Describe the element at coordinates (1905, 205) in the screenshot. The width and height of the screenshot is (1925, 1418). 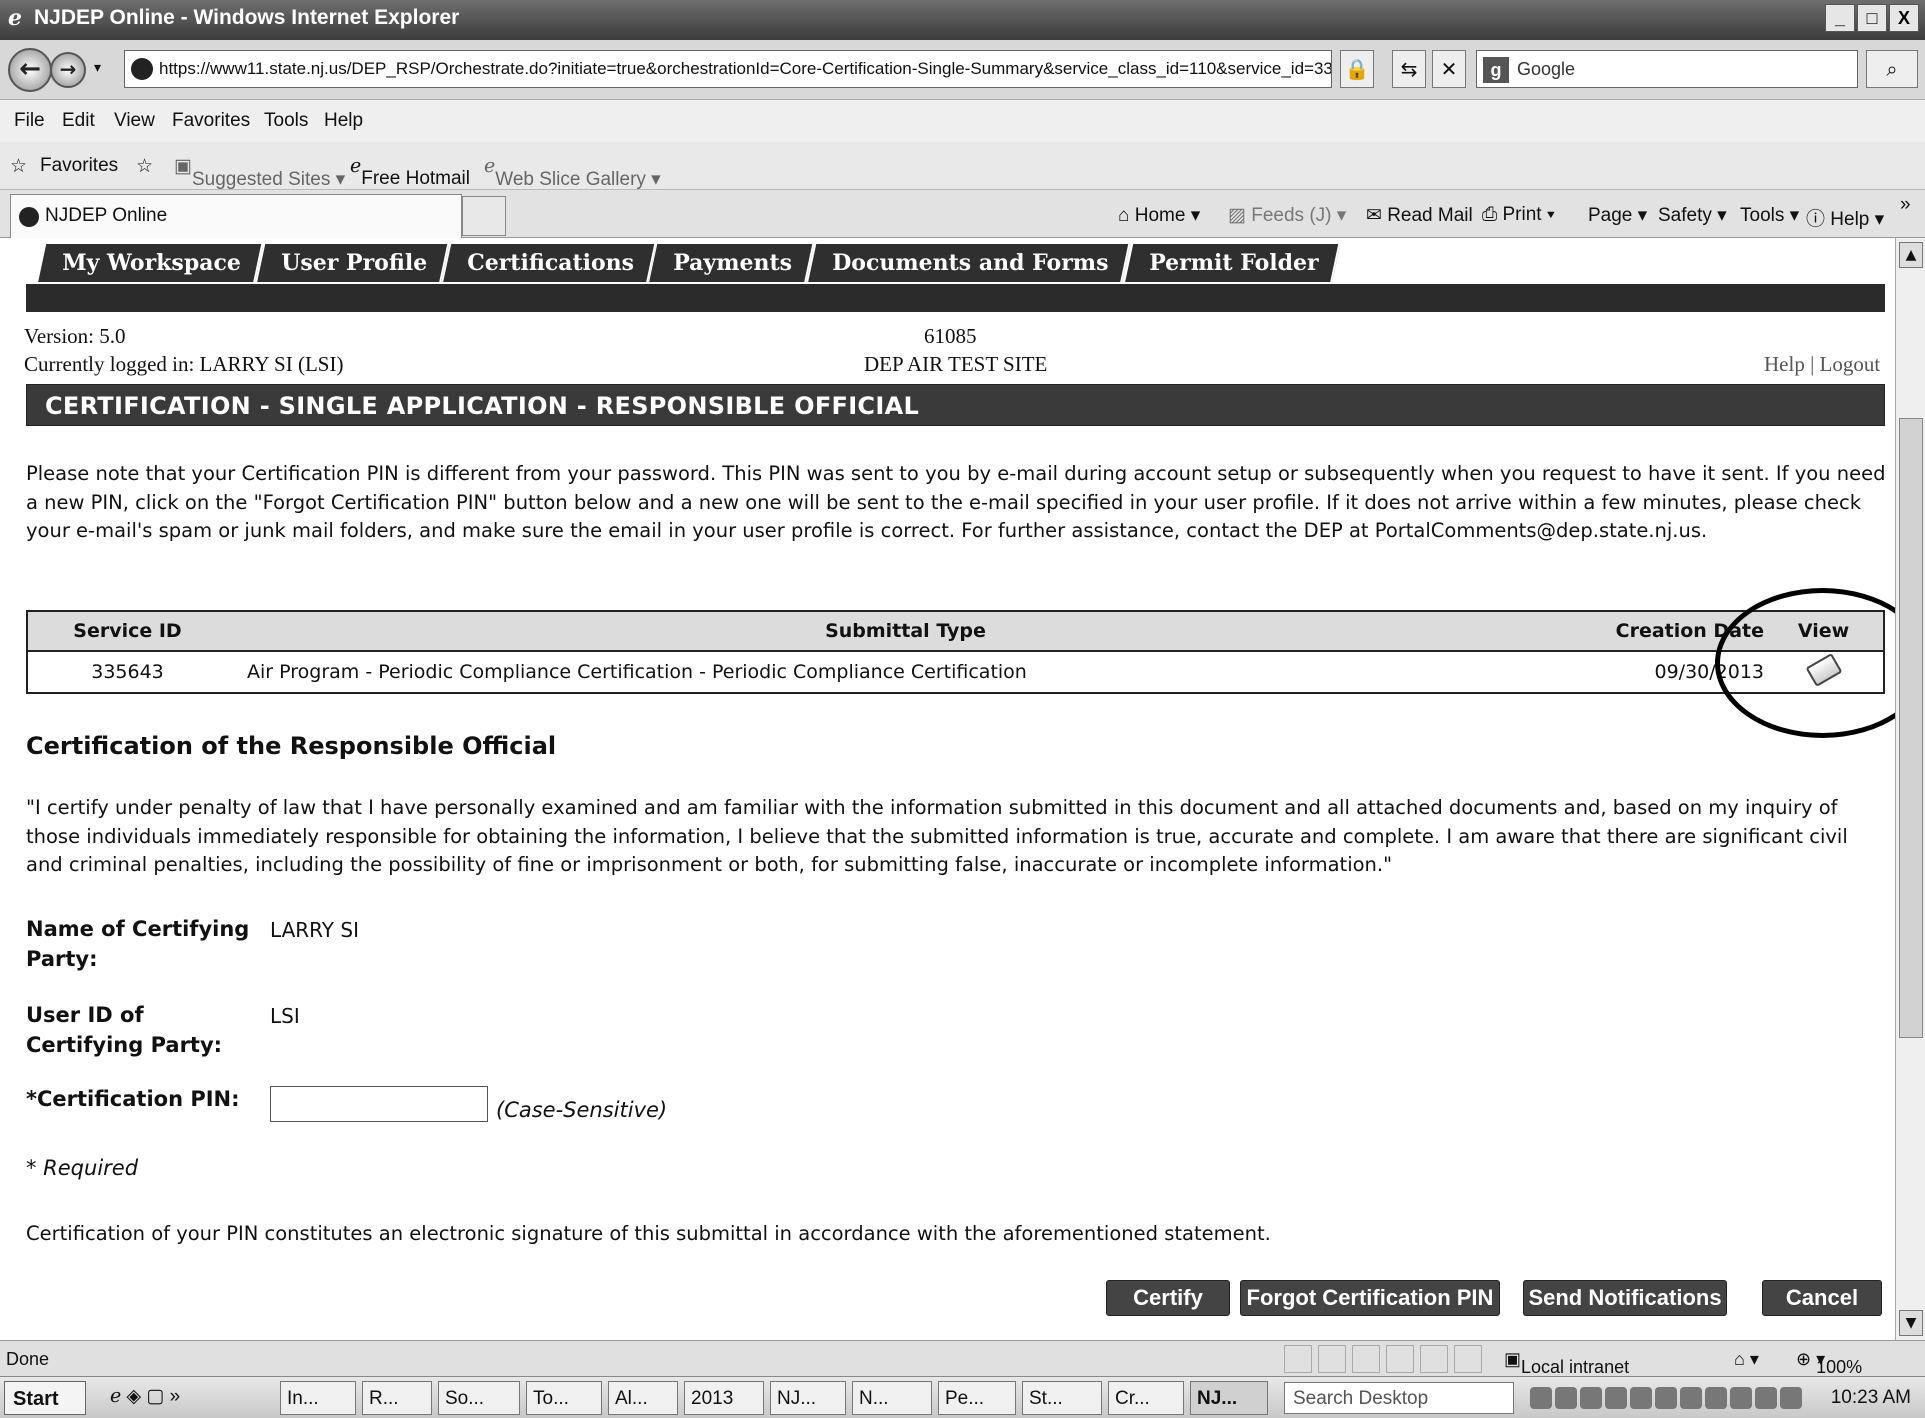
I see `more-commands-icon: »` at that location.